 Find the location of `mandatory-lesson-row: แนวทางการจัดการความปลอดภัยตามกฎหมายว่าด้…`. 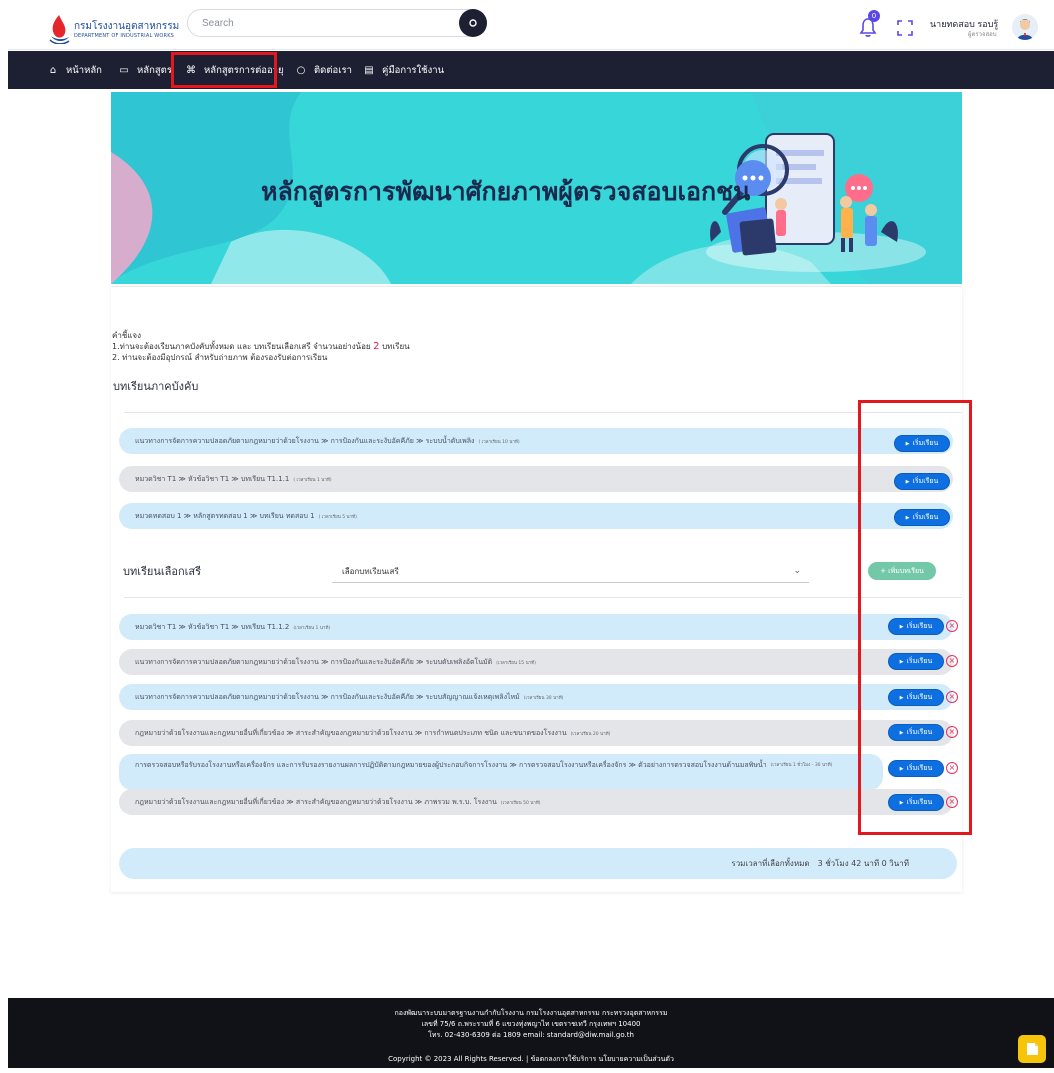

mandatory-lesson-row: แนวทางการจัดการความปลอดภัยตามกฎหมายว่าด้… is located at coordinates (536, 441).